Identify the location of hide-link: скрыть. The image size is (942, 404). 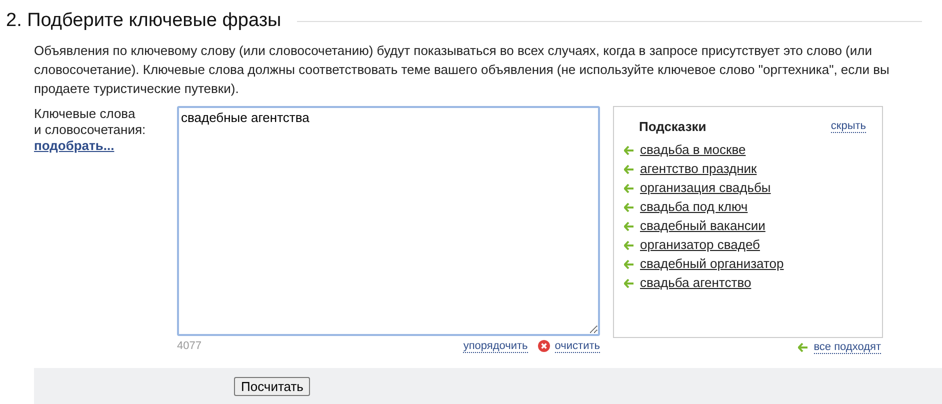
(848, 127).